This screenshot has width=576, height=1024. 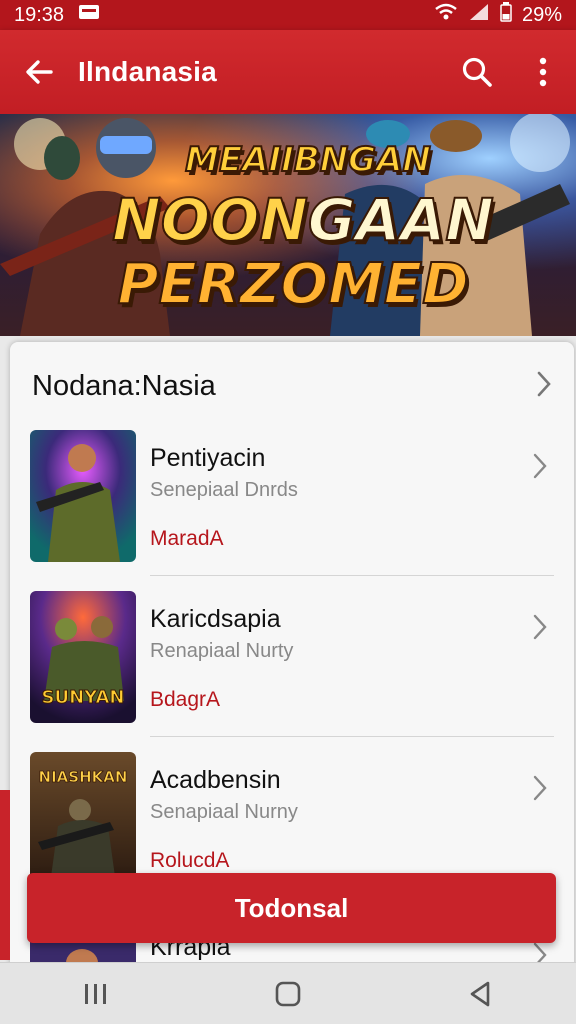 What do you see at coordinates (224, 812) in the screenshot?
I see `item-subtitle: Senapiaal Nurny` at bounding box center [224, 812].